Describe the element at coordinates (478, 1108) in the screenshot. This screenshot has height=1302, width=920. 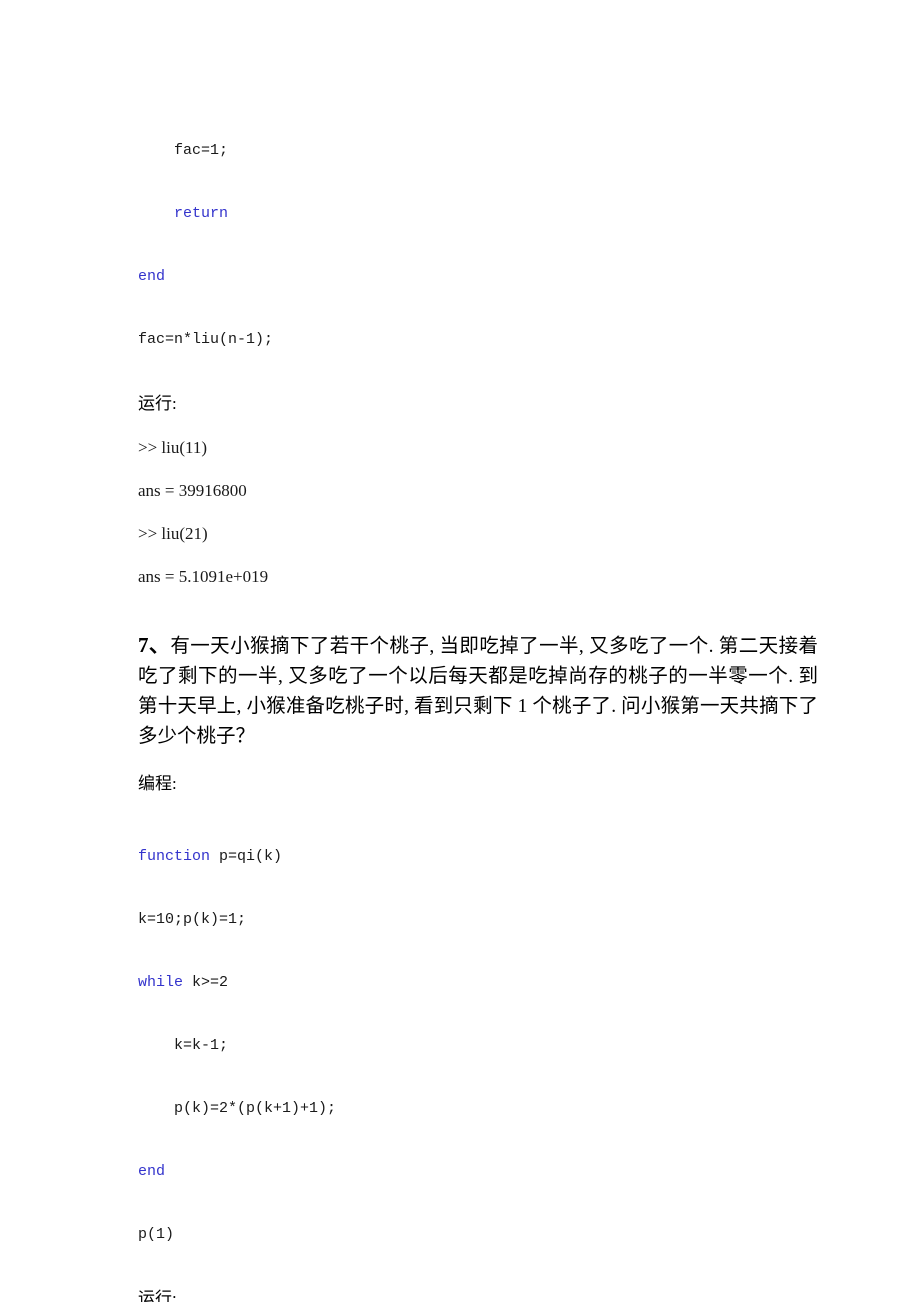
I see `code-line: p(k)=2*(p(k+1)+1);` at that location.